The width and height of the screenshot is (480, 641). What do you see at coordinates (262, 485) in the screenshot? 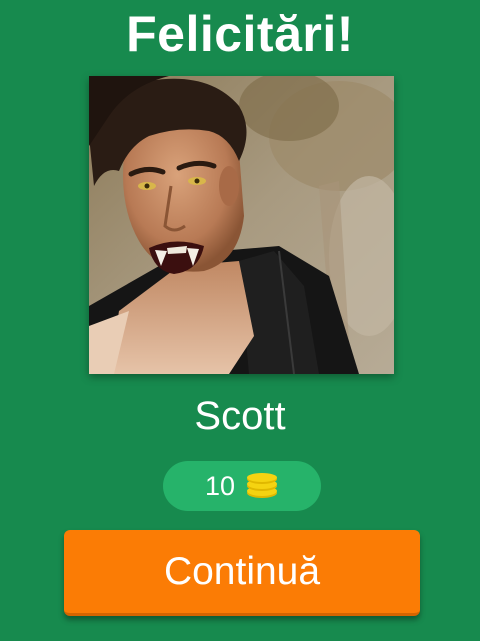
I see `coins-icon` at bounding box center [262, 485].